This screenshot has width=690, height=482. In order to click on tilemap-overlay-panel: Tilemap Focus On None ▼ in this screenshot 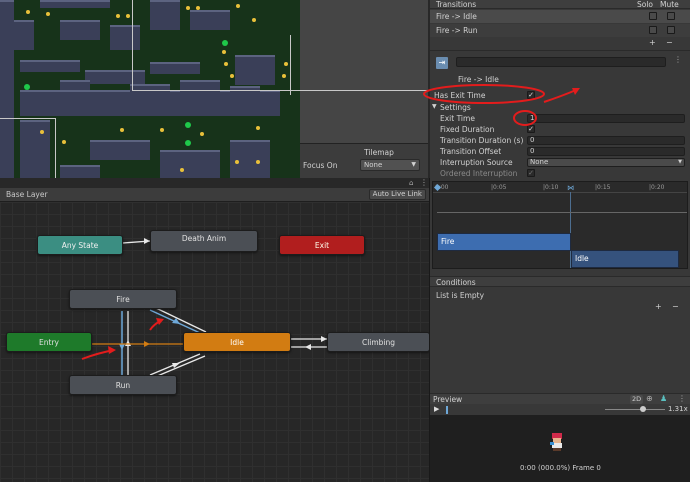, I will do `click(364, 160)`.